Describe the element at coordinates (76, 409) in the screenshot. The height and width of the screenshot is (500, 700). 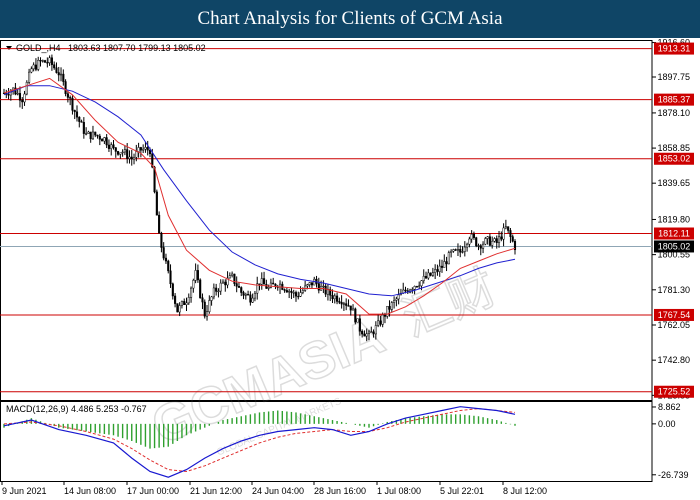
I see `macd-label: MACD(12,26,9) 4.486 5.253 -0.767` at that location.